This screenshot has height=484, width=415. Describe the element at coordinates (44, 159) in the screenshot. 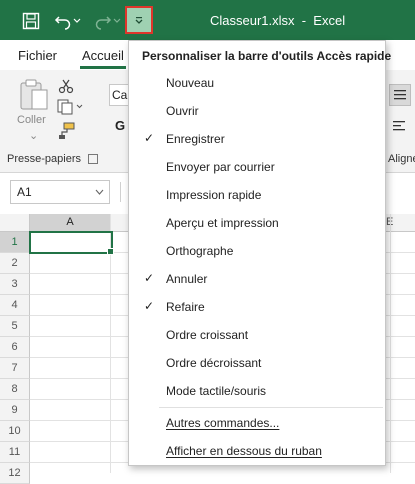

I see `clipboard-group-label: Presse-papiers` at that location.